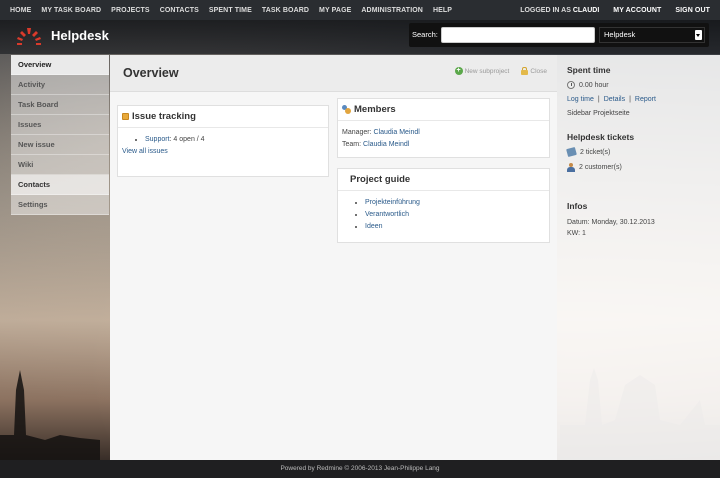 The height and width of the screenshot is (478, 720). I want to click on sign-out-link: SIGN OUT, so click(692, 10).